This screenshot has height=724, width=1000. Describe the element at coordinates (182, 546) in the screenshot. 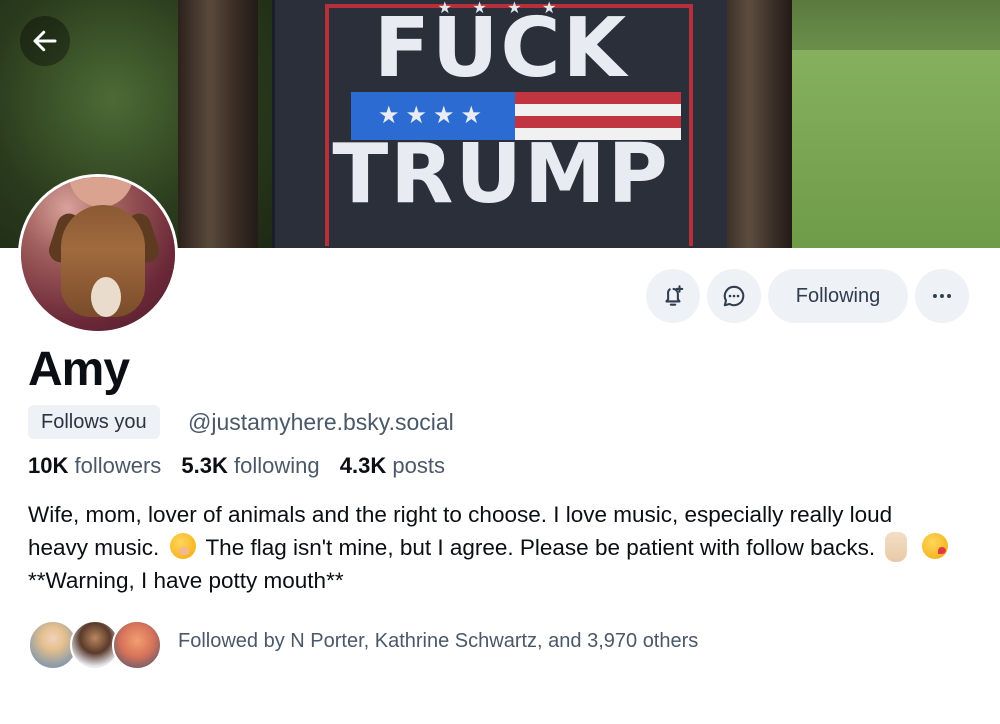

I see `face-with-hand-over-mouth-icon` at that location.